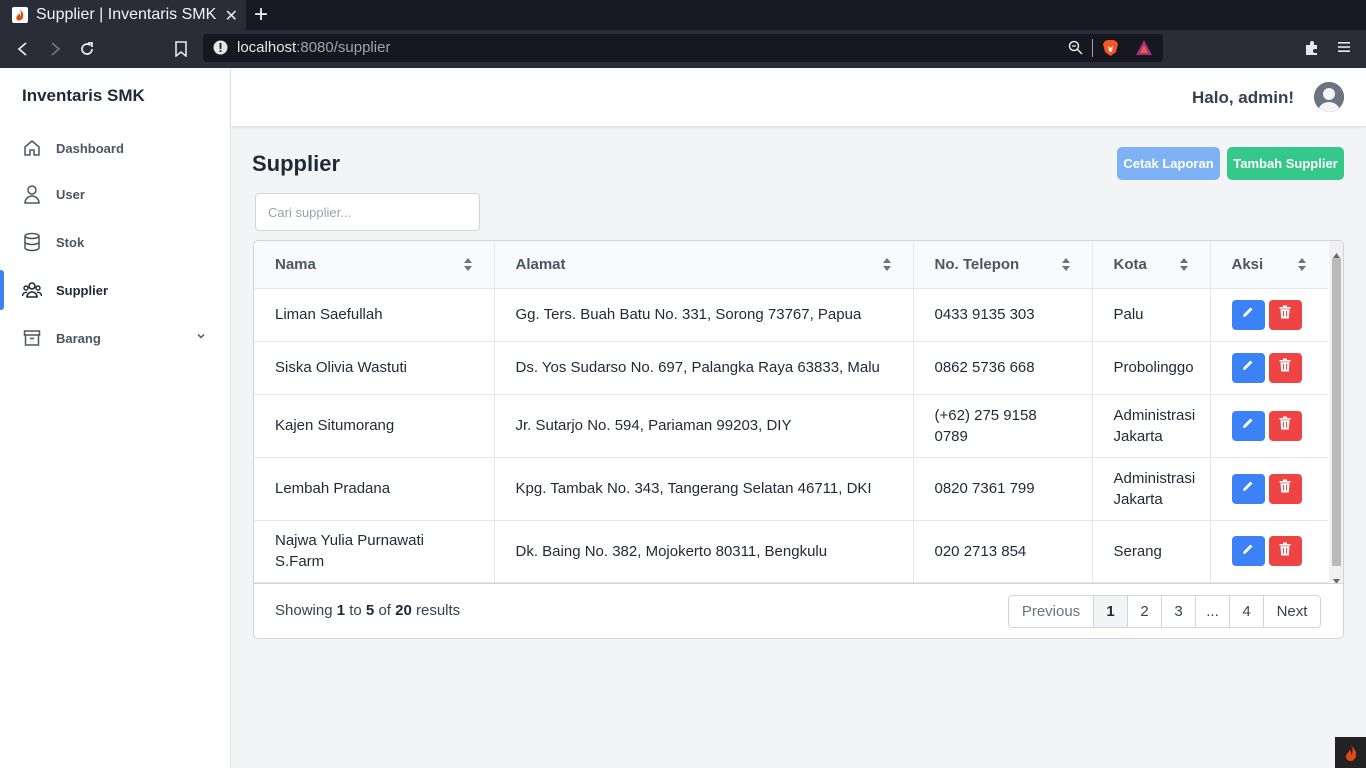 The width and height of the screenshot is (1366, 768). Describe the element at coordinates (1051, 611) in the screenshot. I see `previous-page-button: Previous` at that location.